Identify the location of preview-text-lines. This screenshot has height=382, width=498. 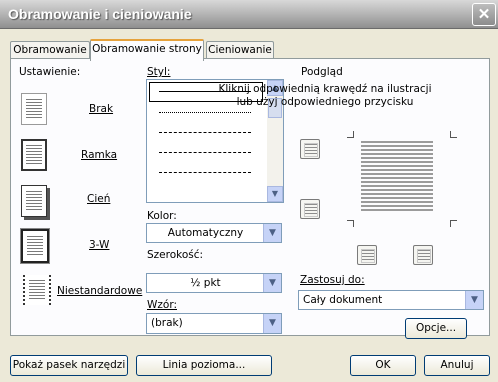
(397, 177).